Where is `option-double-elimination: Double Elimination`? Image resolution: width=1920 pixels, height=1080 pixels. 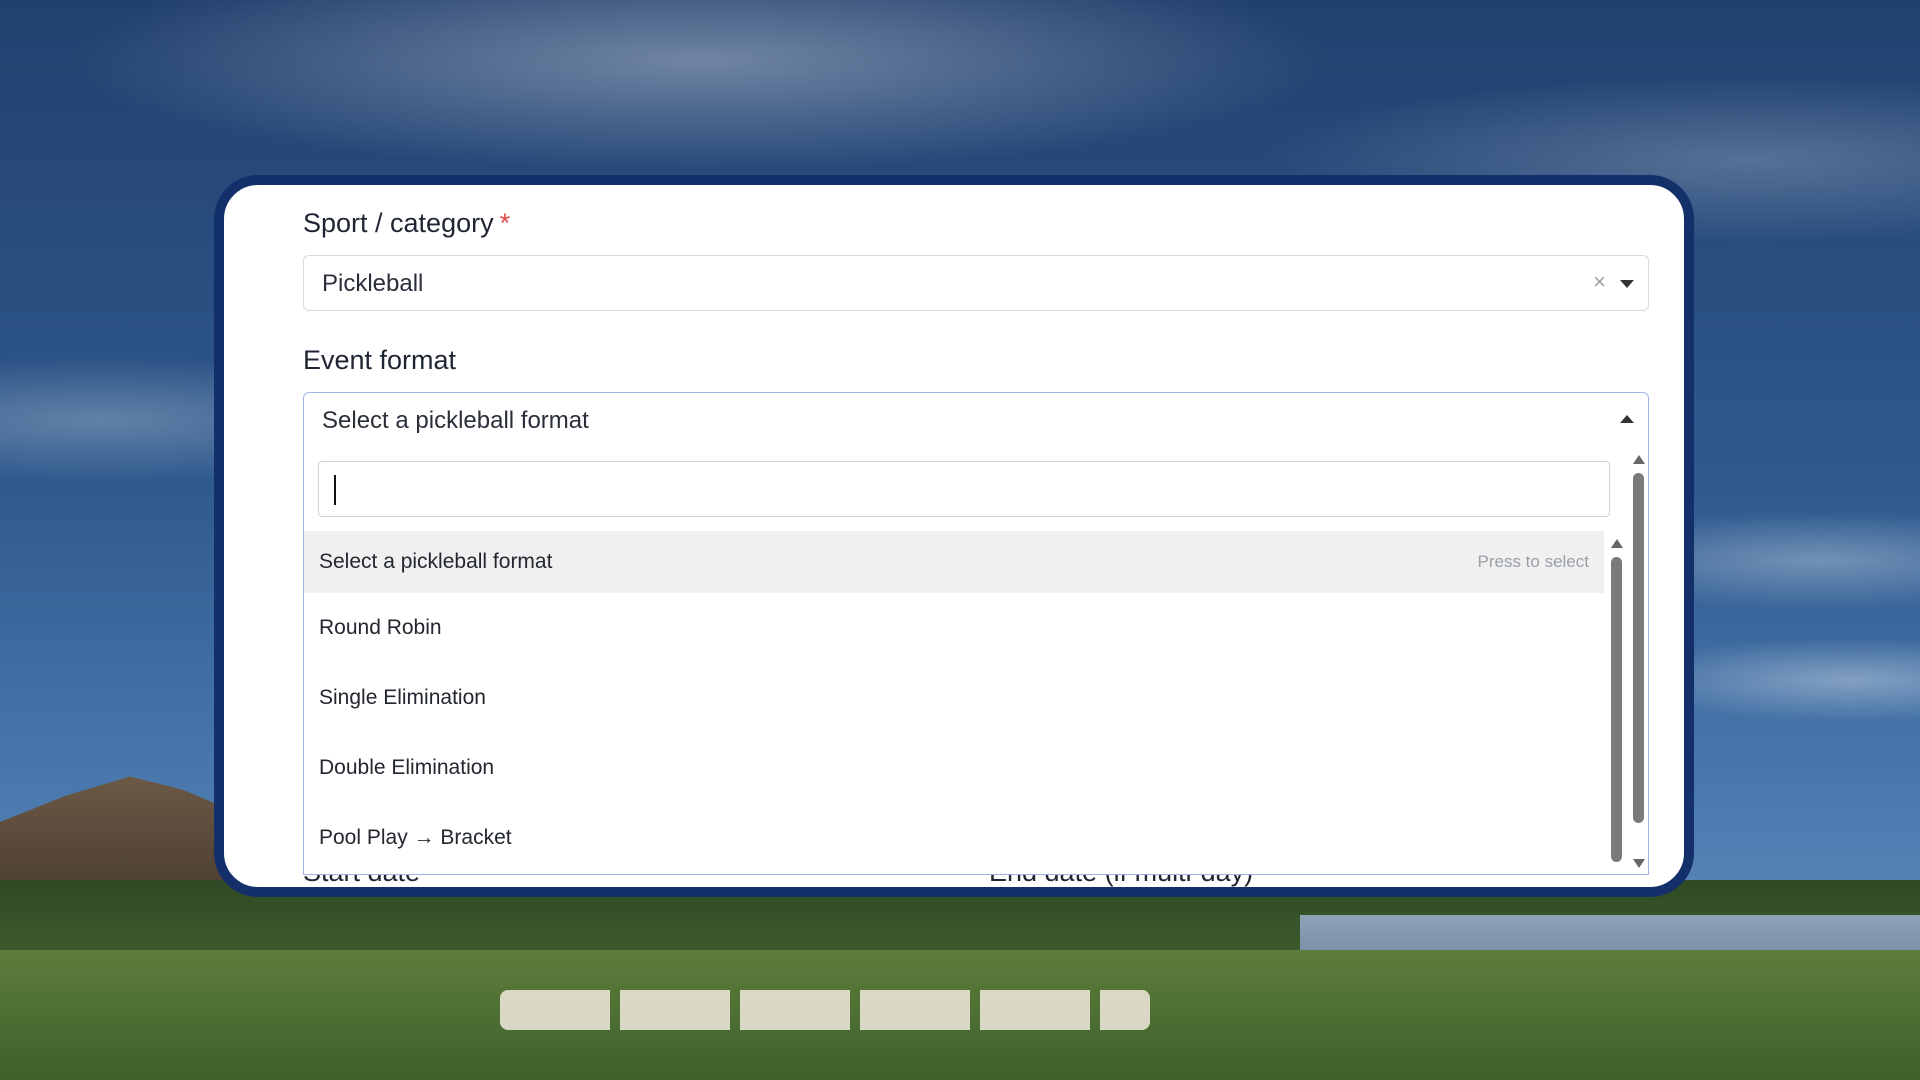
option-double-elimination: Double Elimination is located at coordinates (954, 768).